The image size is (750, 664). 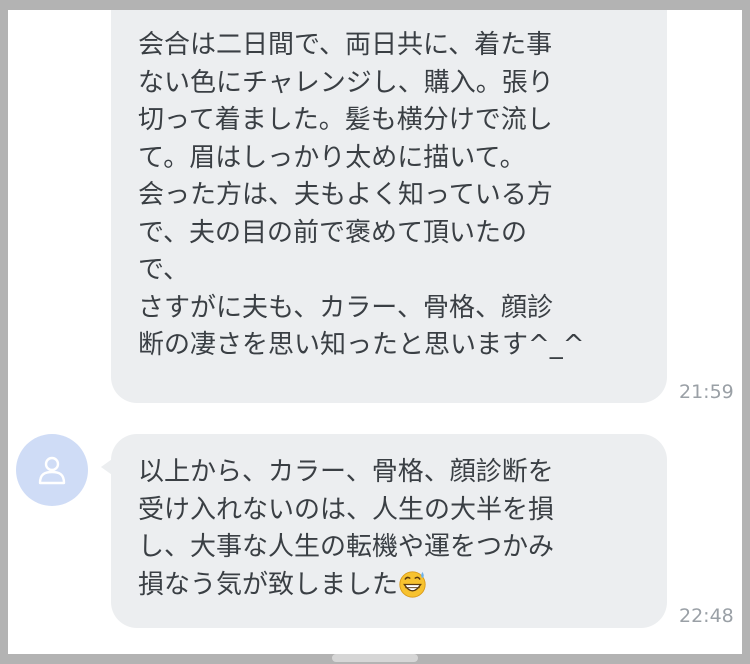 I want to click on avatar, so click(x=52, y=470).